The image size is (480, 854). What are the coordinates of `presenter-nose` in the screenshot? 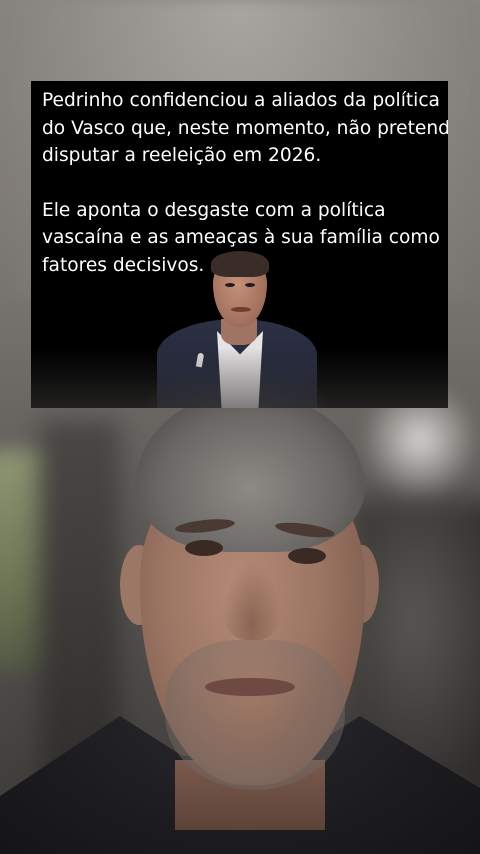 It's located at (252, 600).